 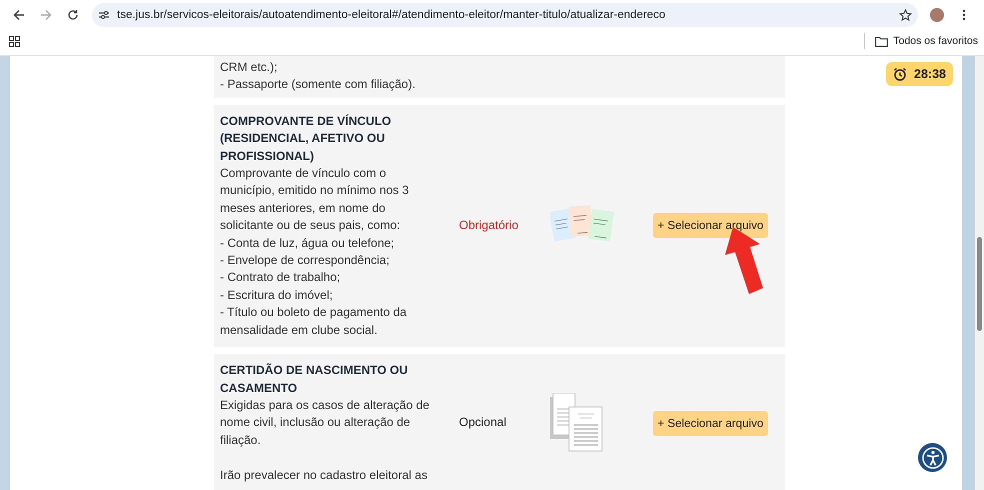 What do you see at coordinates (104, 15) in the screenshot?
I see `site-settings-icon` at bounding box center [104, 15].